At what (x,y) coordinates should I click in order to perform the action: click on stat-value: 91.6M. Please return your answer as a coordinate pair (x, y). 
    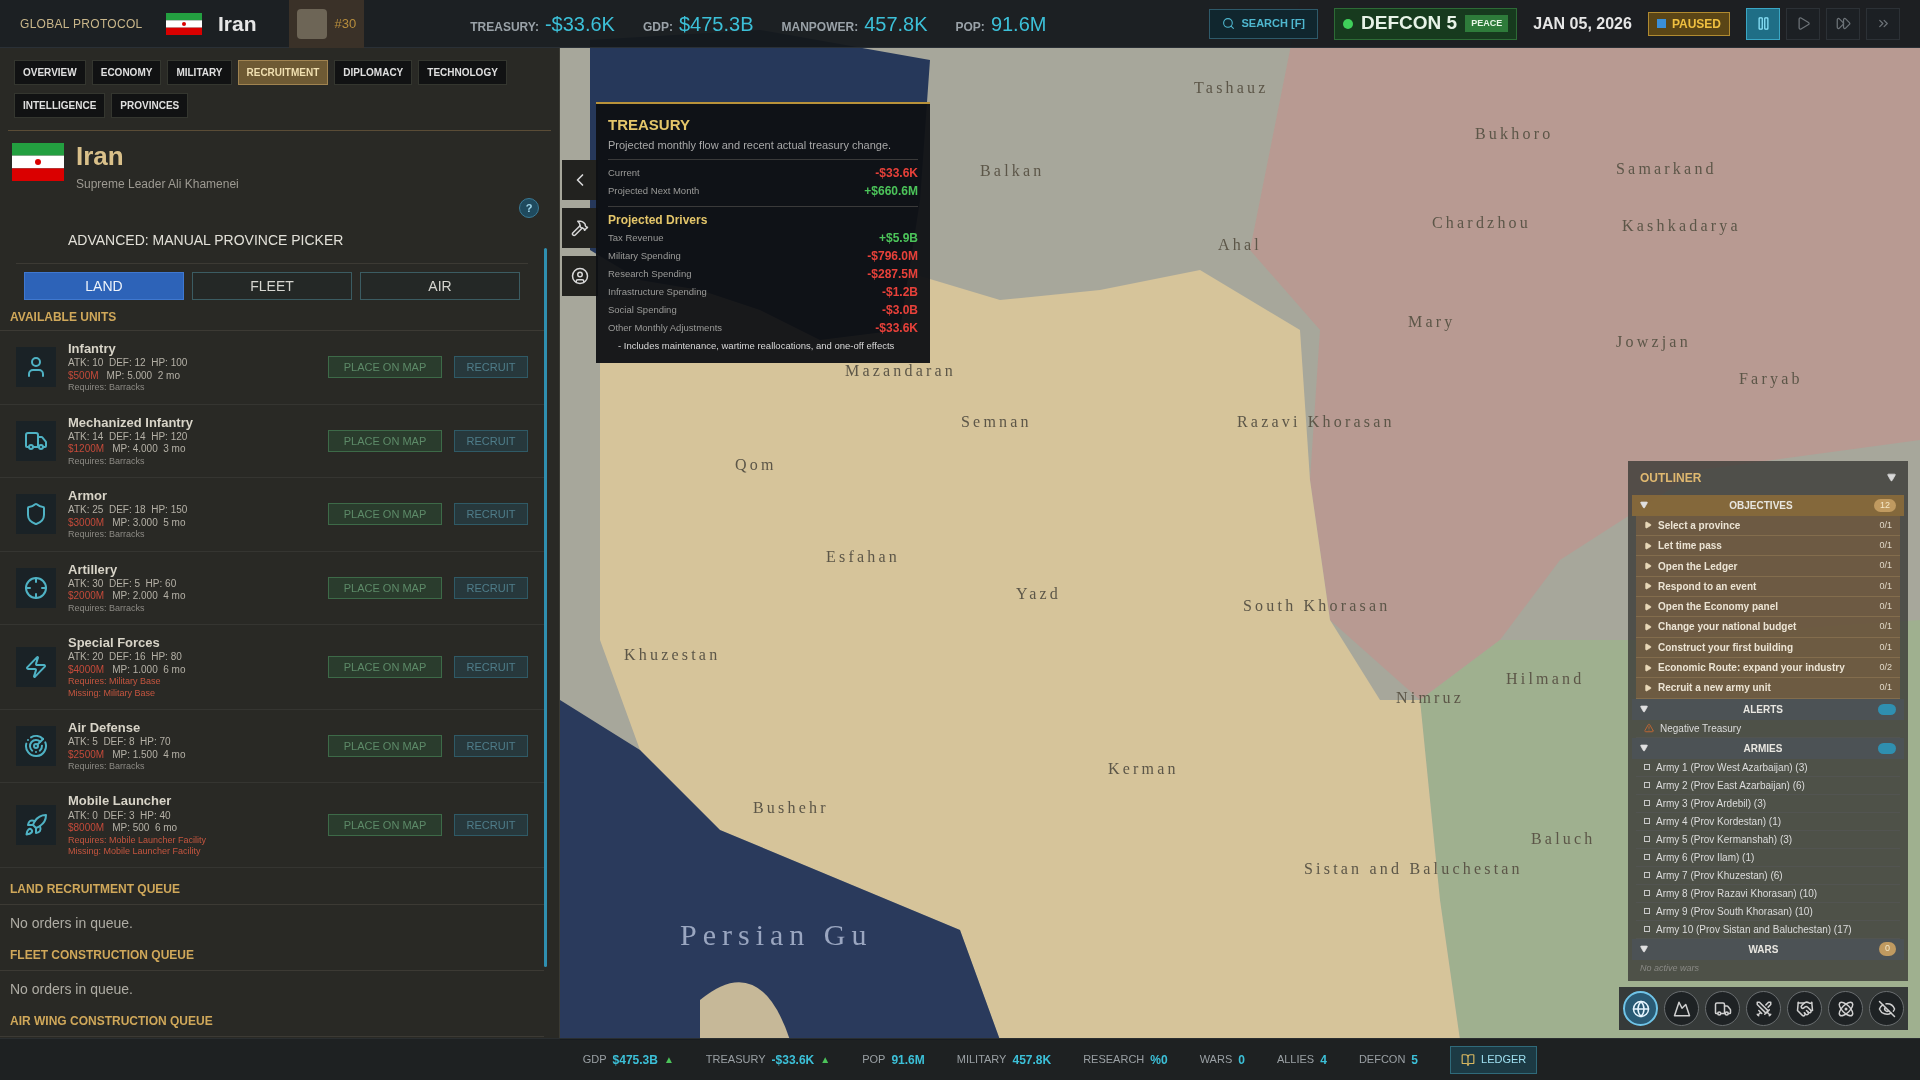
    Looking at the image, I should click on (1018, 24).